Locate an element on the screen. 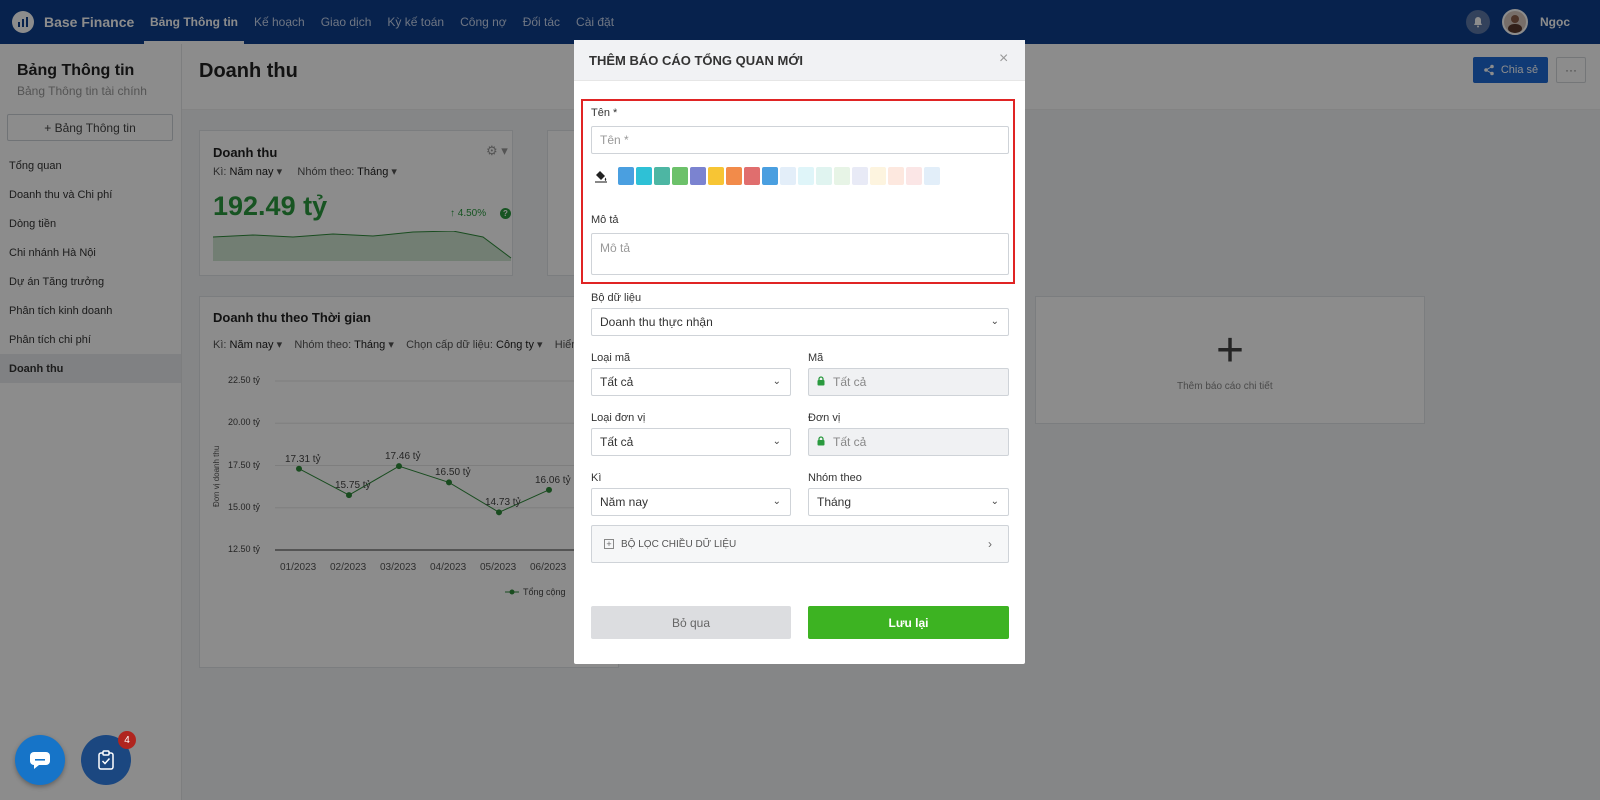 Image resolution: width=1600 pixels, height=800 pixels. unit-type-select: Tất cả ⌄ is located at coordinates (691, 442).